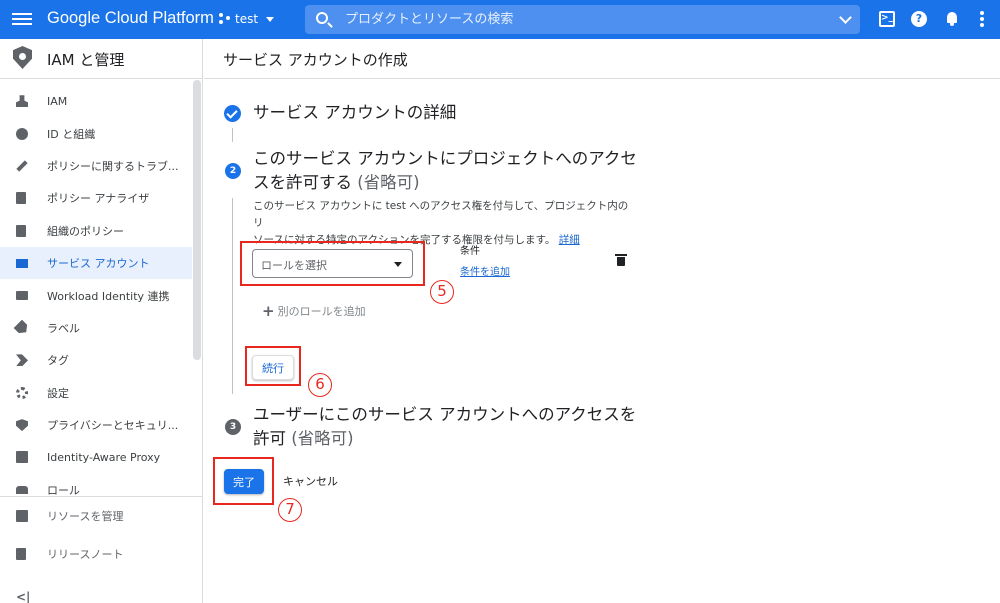 The height and width of the screenshot is (603, 1000). I want to click on step3-title: ユーザーにこのサービス アカウントへのアクセスを 許可 (省略可), so click(444, 427).